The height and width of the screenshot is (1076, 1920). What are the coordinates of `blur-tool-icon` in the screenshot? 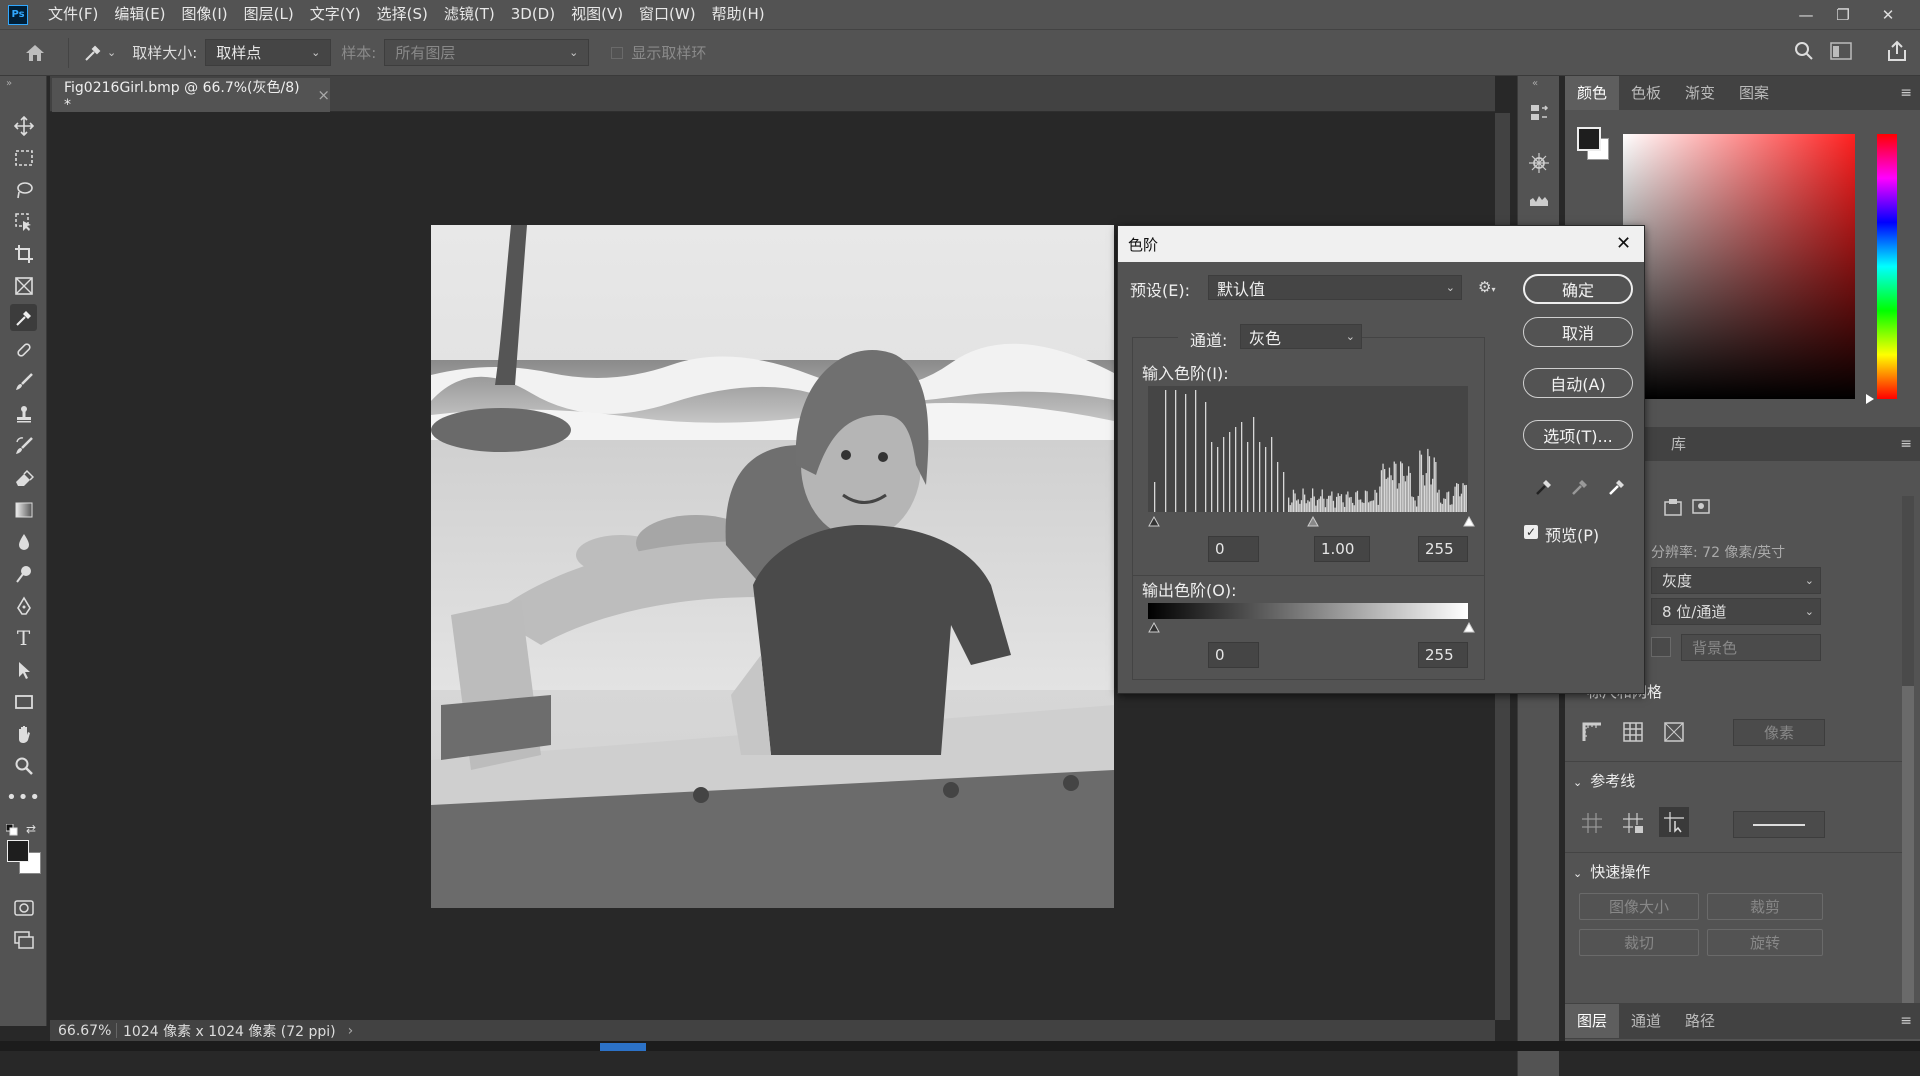 It's located at (23, 541).